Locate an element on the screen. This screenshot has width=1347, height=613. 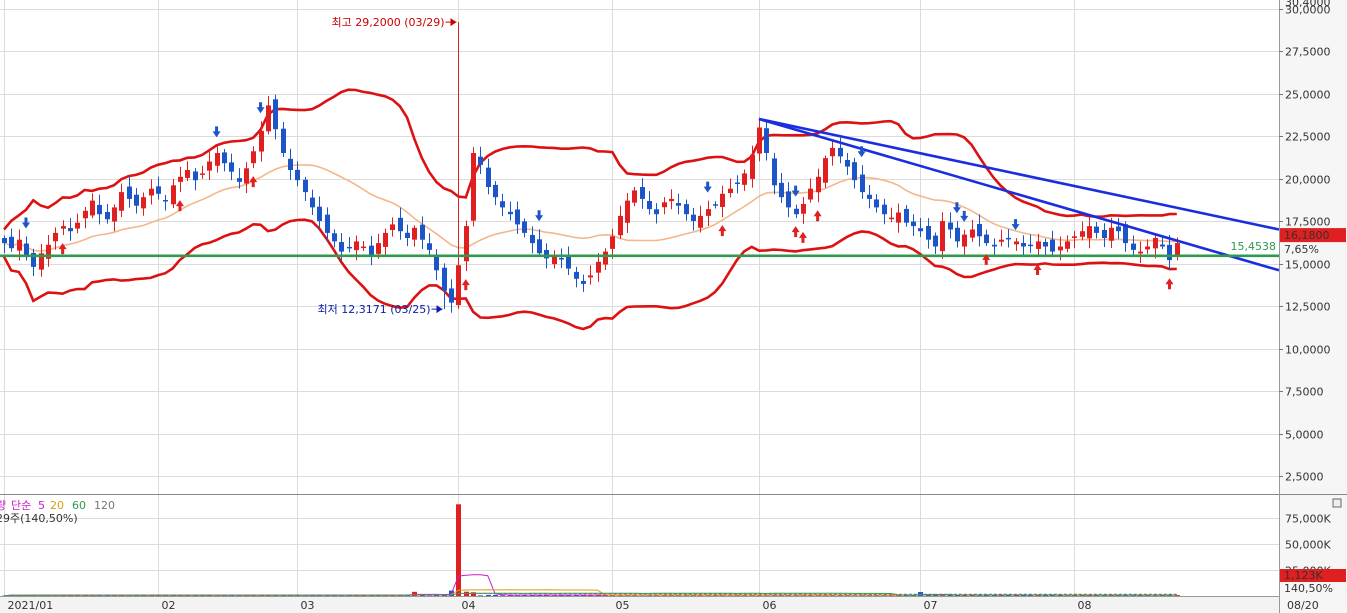
support-line: 15,4538 is located at coordinates (639, 249).